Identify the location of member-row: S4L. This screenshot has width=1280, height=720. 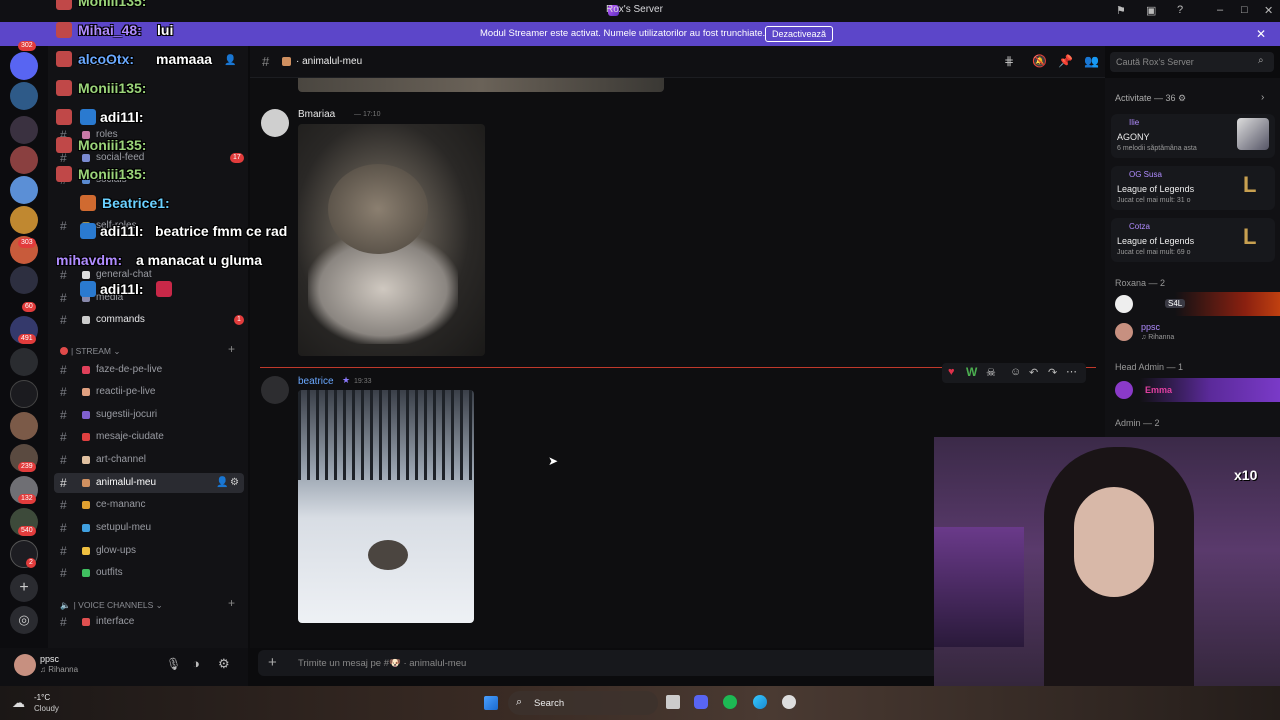
(1192, 304).